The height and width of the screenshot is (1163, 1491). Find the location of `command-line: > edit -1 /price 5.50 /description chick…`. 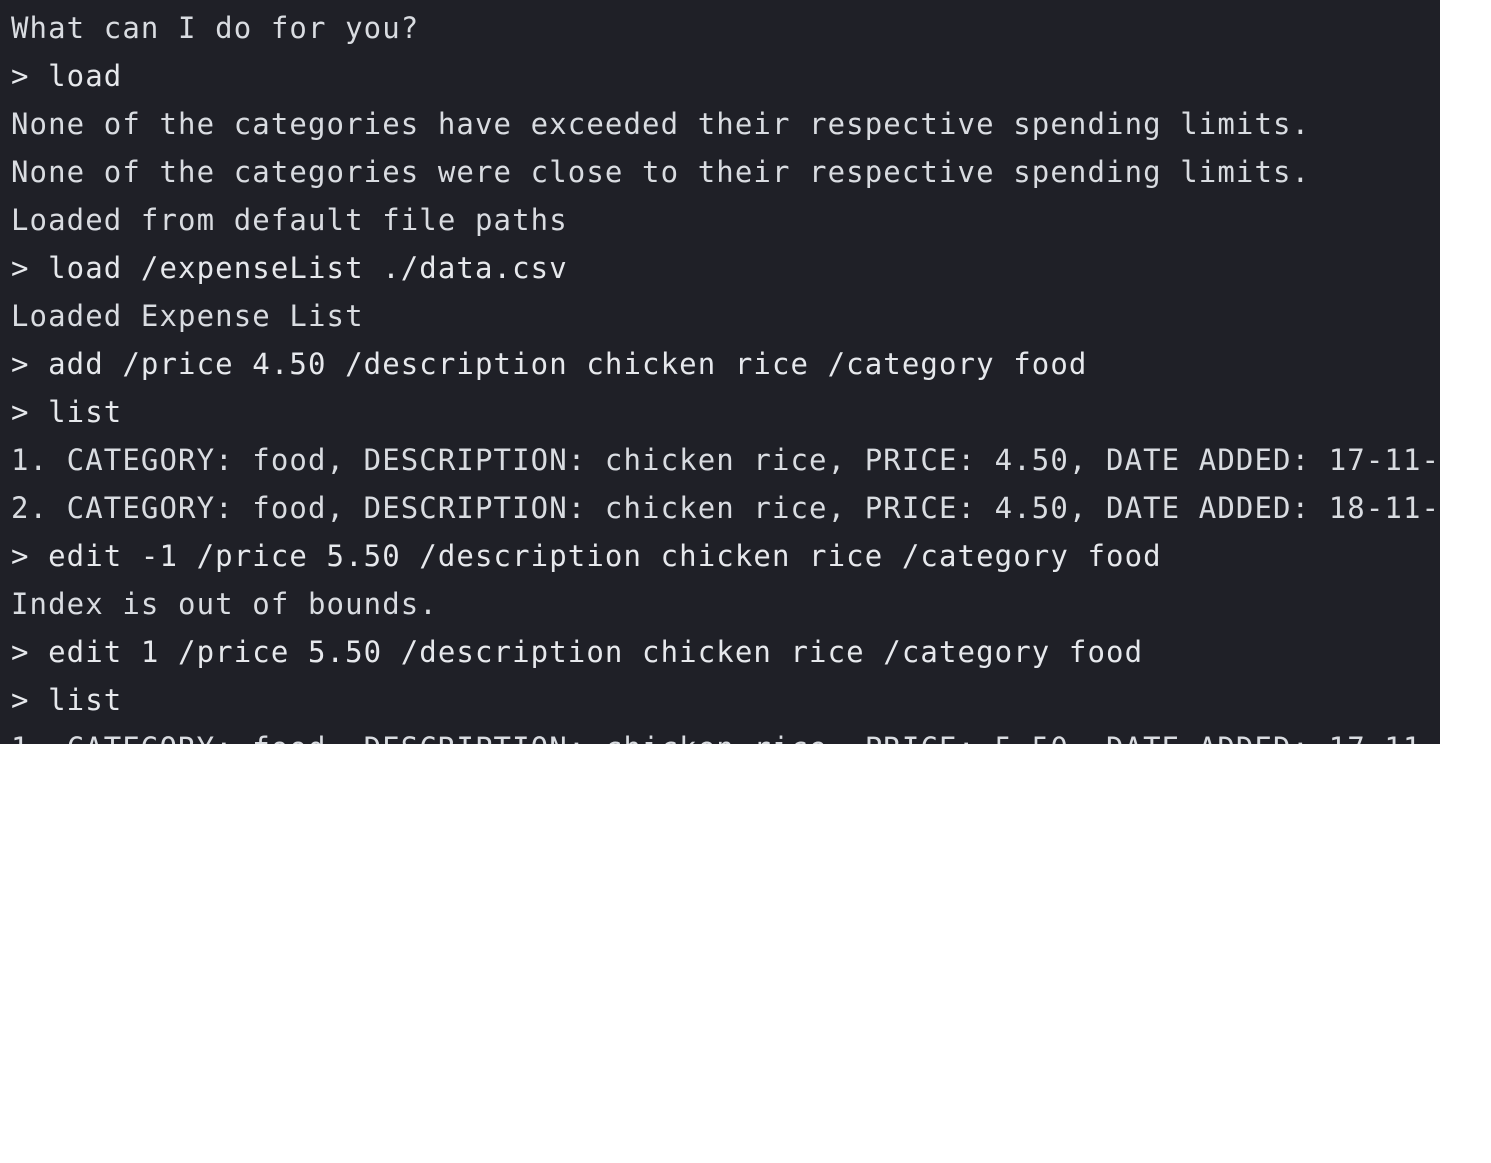

command-line: > edit -1 /price 5.50 /description chick… is located at coordinates (586, 556).